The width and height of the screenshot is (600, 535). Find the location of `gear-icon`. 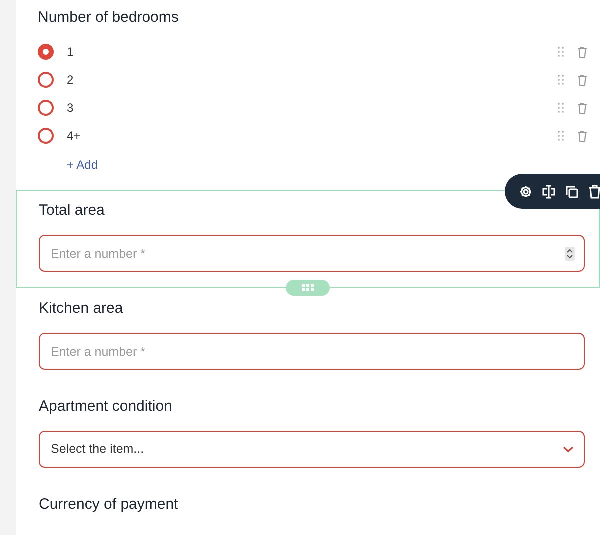

gear-icon is located at coordinates (526, 191).